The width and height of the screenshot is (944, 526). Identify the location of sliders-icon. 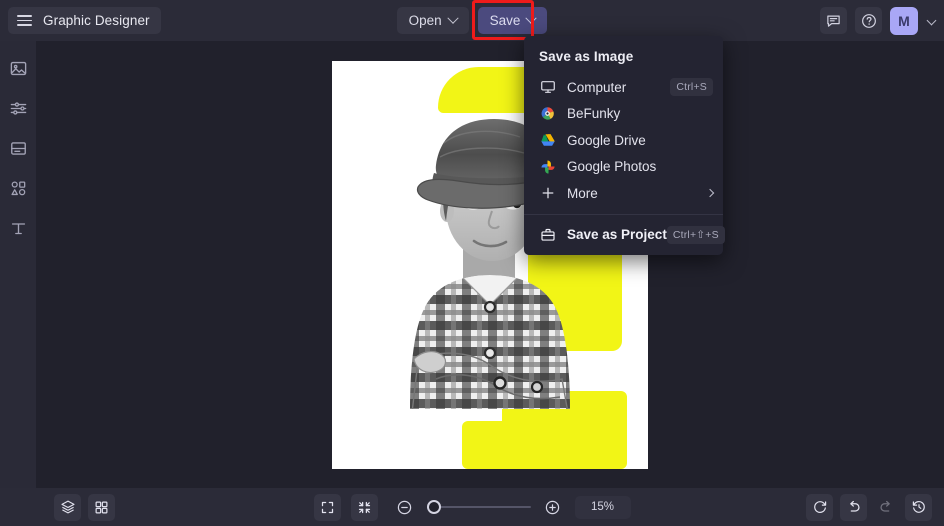
(18, 108).